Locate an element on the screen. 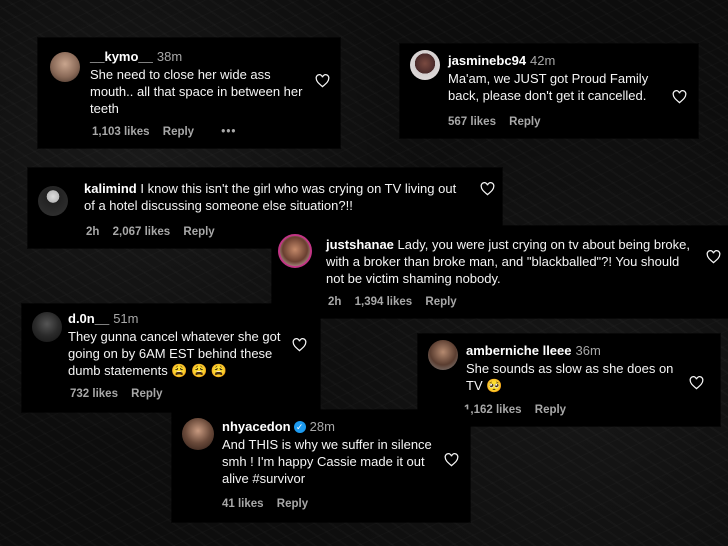 Image resolution: width=728 pixels, height=546 pixels. like-count: 1,162 likes is located at coordinates (493, 410).